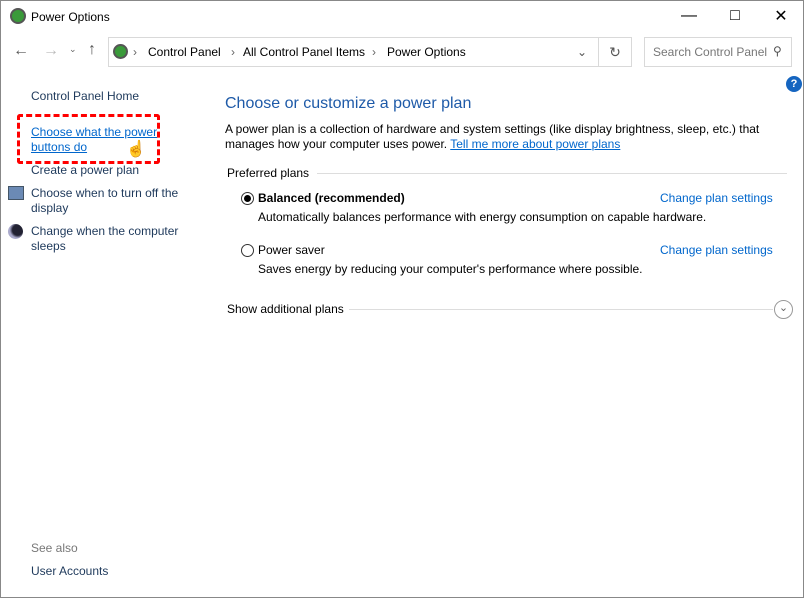 This screenshot has height=598, width=804. What do you see at coordinates (70, 17) in the screenshot?
I see `window-title: Power Options` at bounding box center [70, 17].